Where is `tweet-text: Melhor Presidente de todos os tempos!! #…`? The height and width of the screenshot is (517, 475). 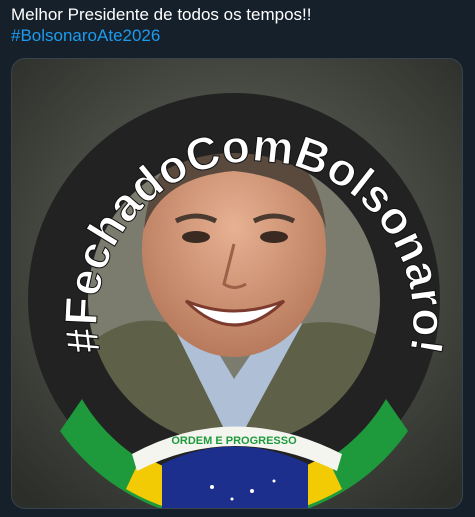
tweet-text: Melhor Presidente de todos os tempos!! #… is located at coordinates (236, 25).